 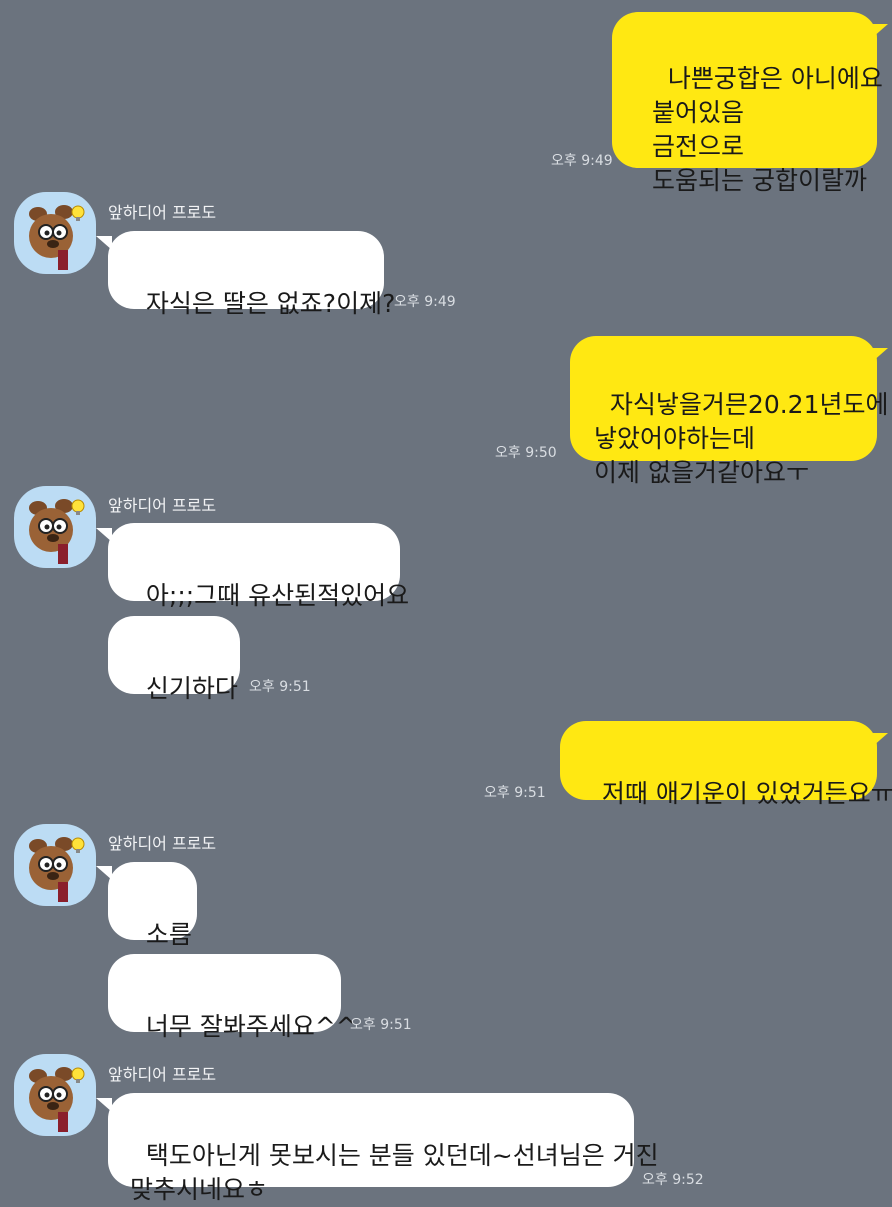 What do you see at coordinates (741, 438) in the screenshot?
I see `message-text: 자식낳을거믄20.21년도에 낳았어야하는데 이제 없을거같아요ㅜ` at bounding box center [741, 438].